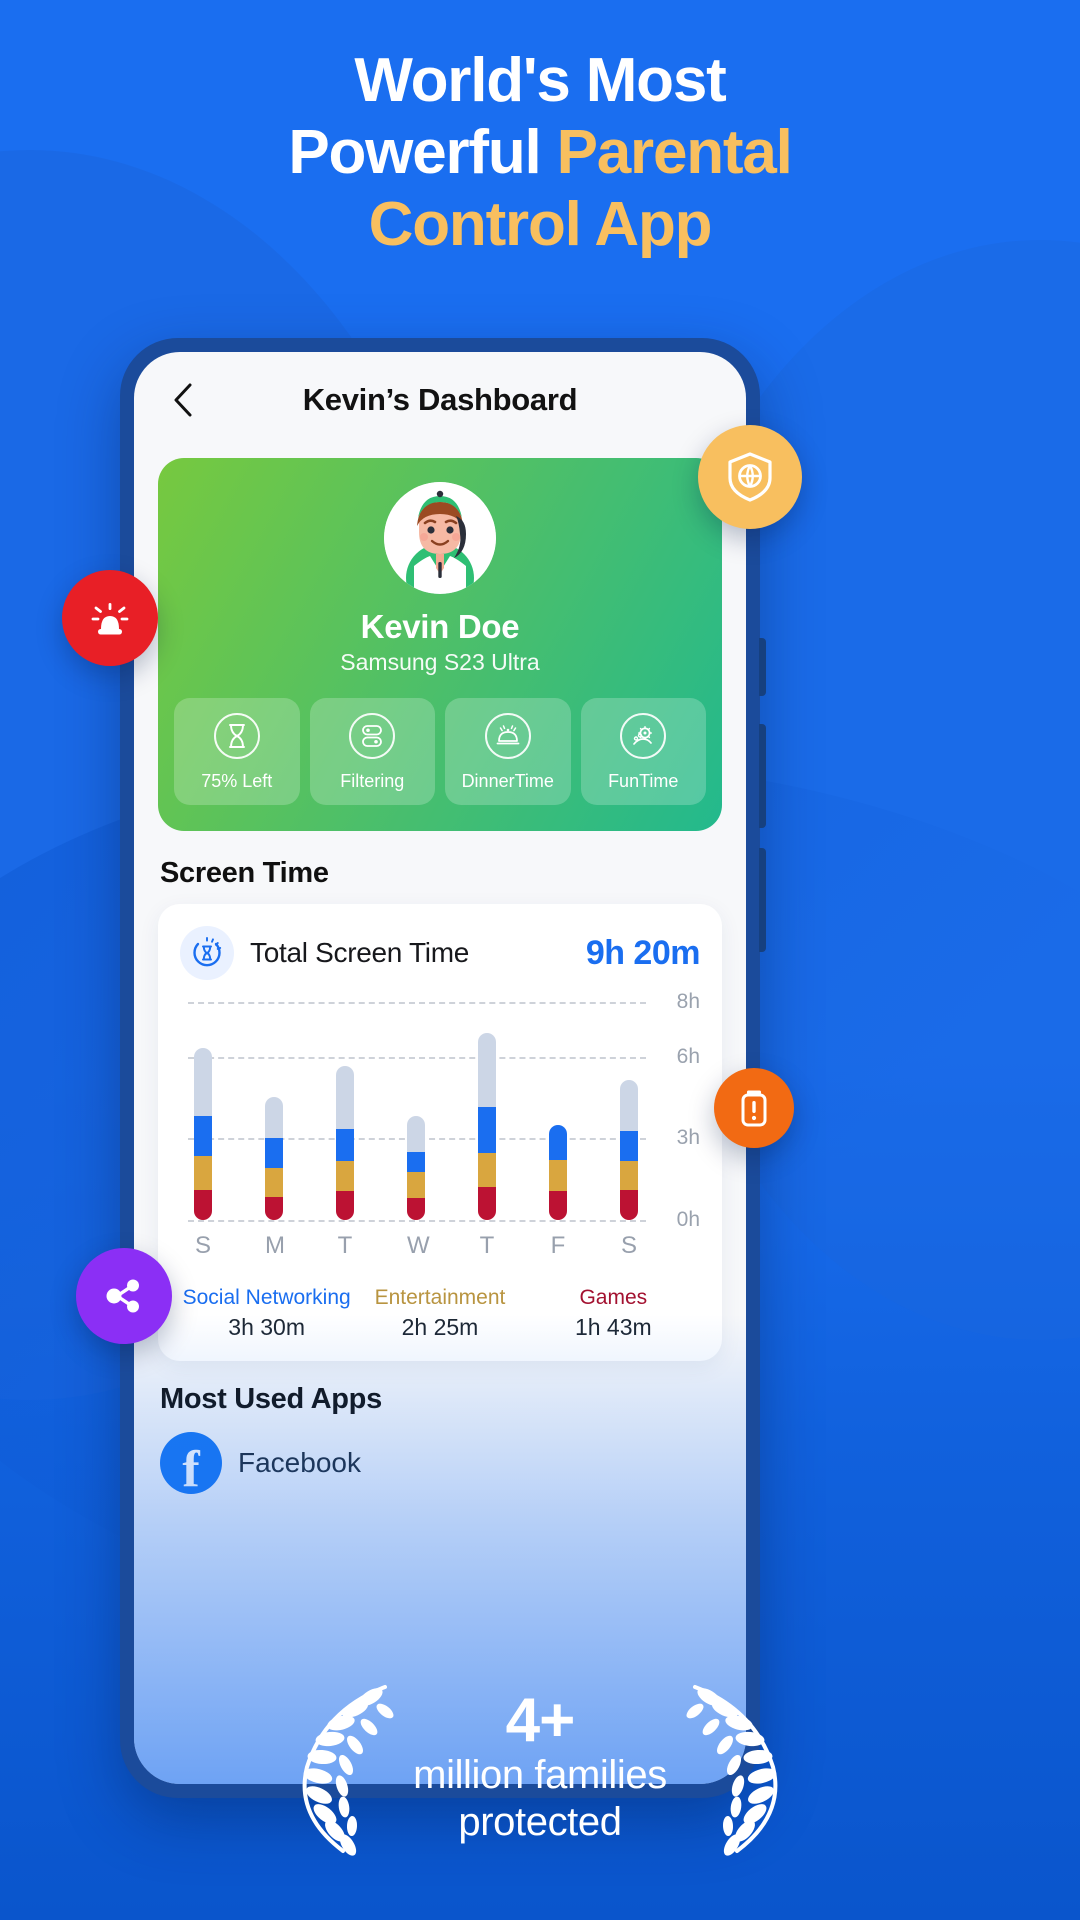 The height and width of the screenshot is (1920, 1080). Describe the element at coordinates (688, 1001) in the screenshot. I see `chart-ytick-label: 8h` at that location.